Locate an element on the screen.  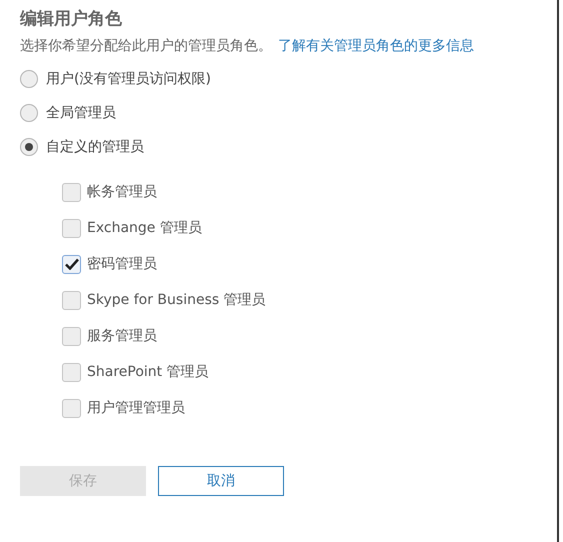
description-text: 选择你希望分配给此用户的管理员角色。 了解有关管理员角色的更多信息 is located at coordinates (247, 46).